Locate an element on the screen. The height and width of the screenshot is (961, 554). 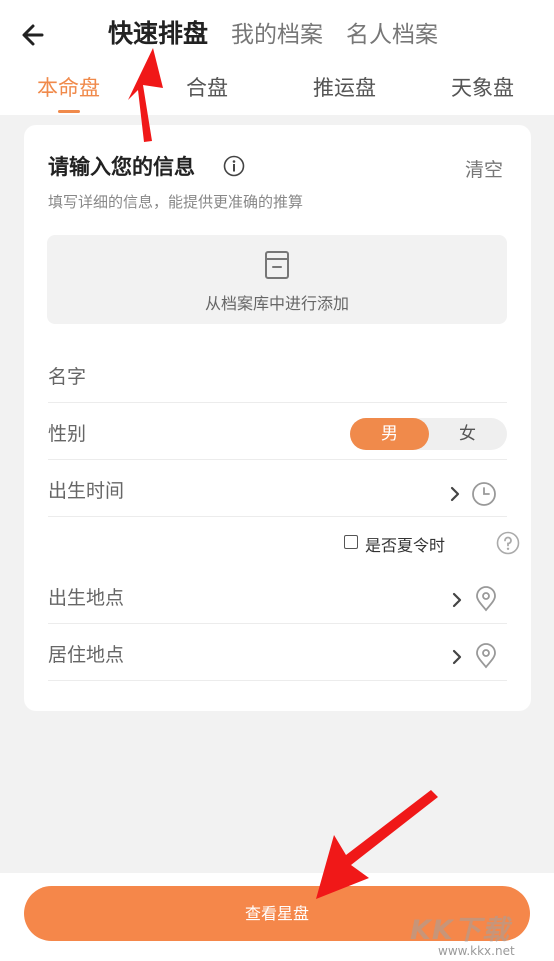
birth-time-label: 出生时间 is located at coordinates (86, 491).